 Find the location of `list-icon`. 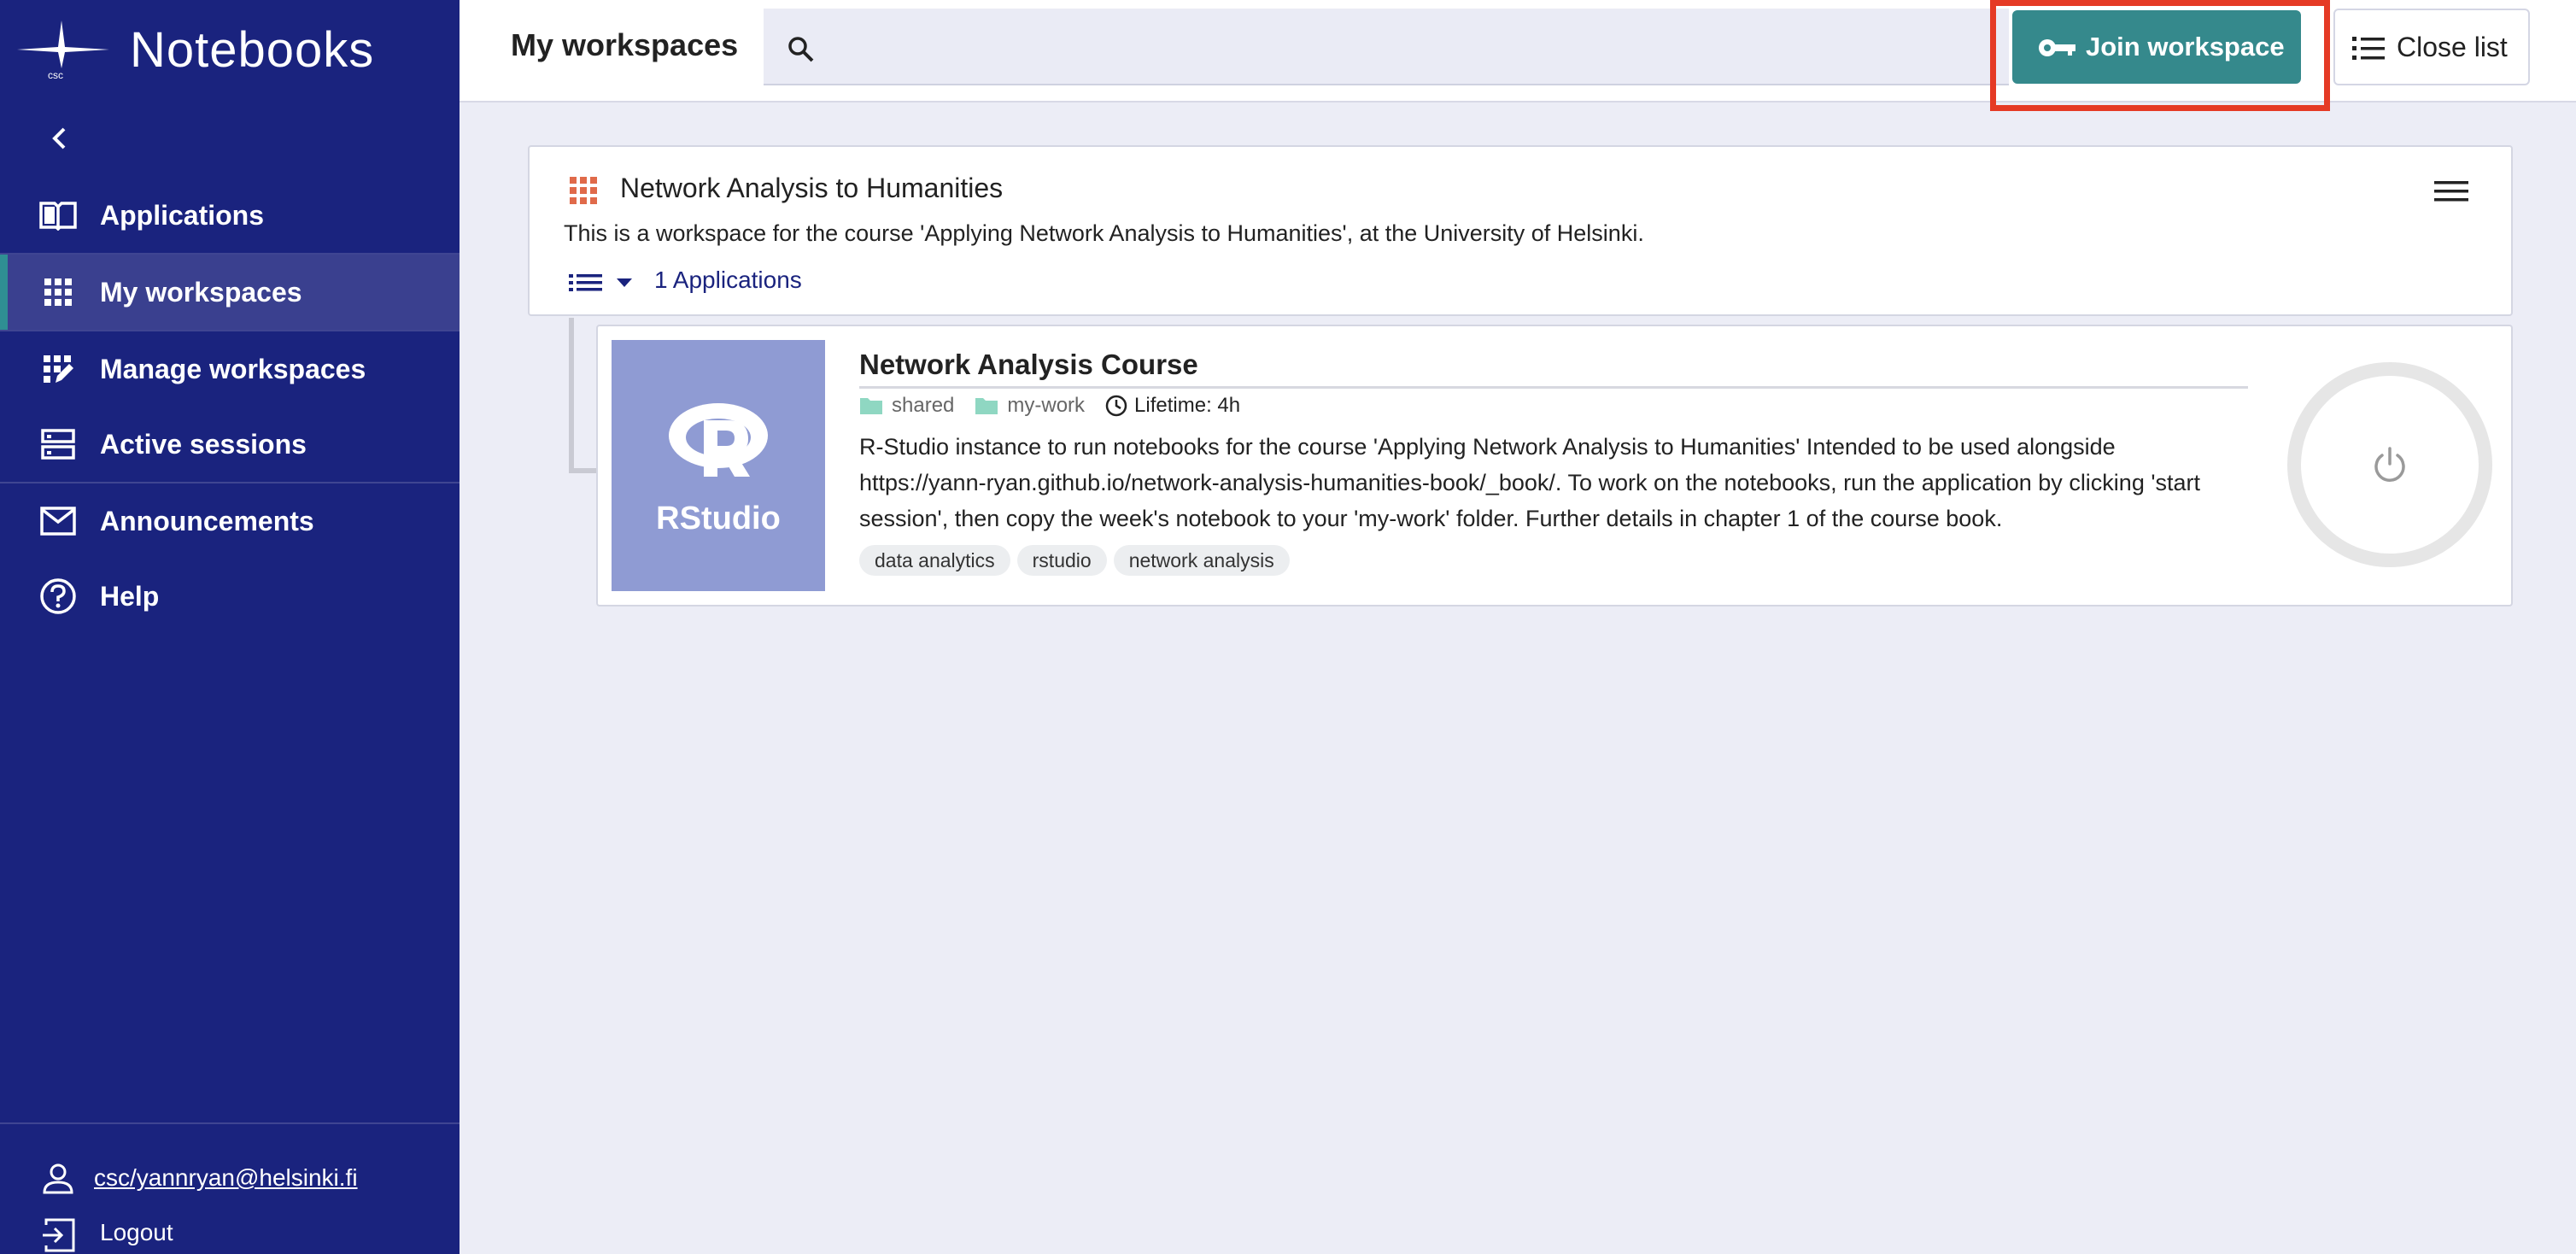

list-icon is located at coordinates (2368, 48).